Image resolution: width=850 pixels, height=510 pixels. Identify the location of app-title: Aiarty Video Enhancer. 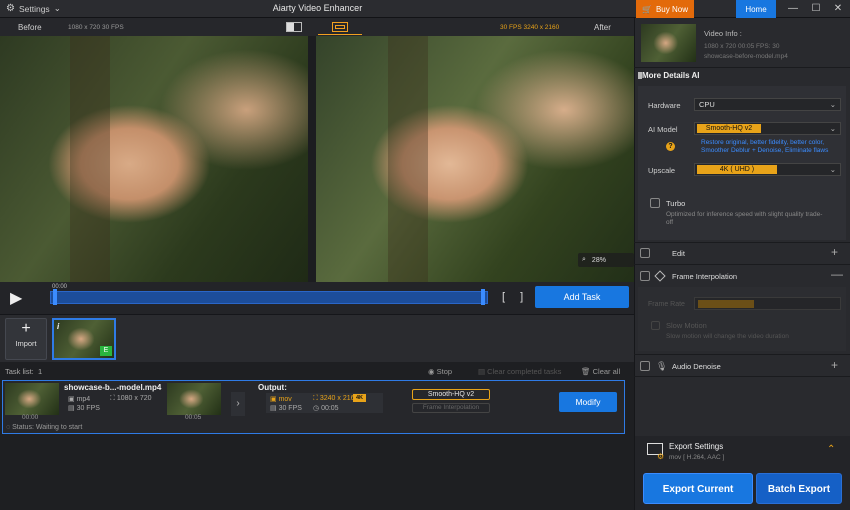
(317, 8).